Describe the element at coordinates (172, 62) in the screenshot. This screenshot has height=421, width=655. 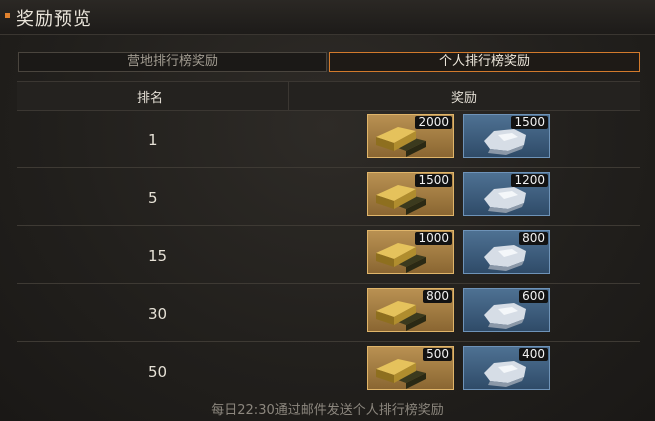
I see `tab-camp-ranking-rewards: 营地排行榜奖励` at that location.